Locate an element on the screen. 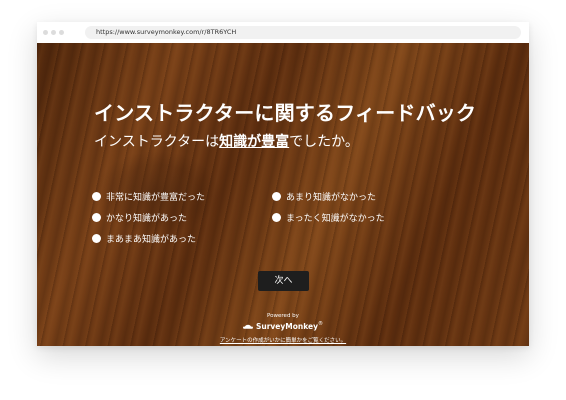 This screenshot has height=400, width=566. option-label: まったく知識がなかった is located at coordinates (335, 218).